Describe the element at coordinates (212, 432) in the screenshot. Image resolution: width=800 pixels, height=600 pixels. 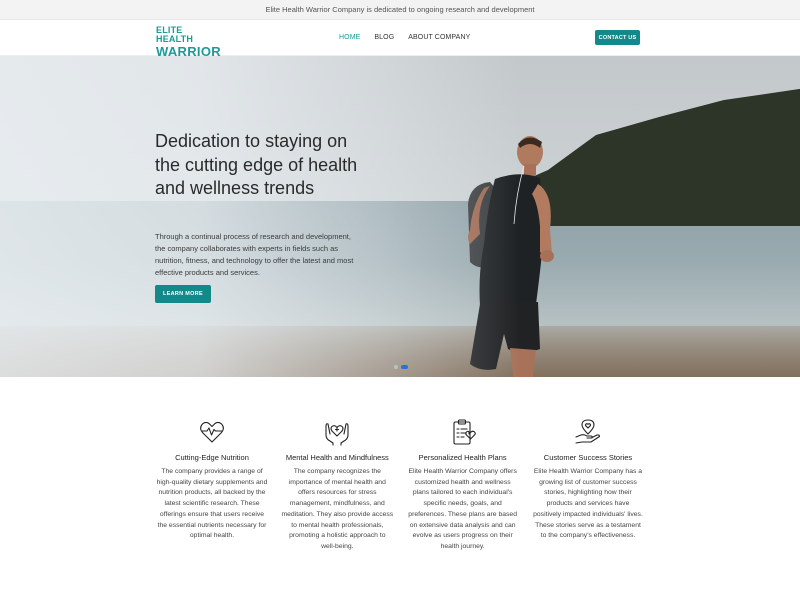
I see `heart-pulse-icon` at that location.